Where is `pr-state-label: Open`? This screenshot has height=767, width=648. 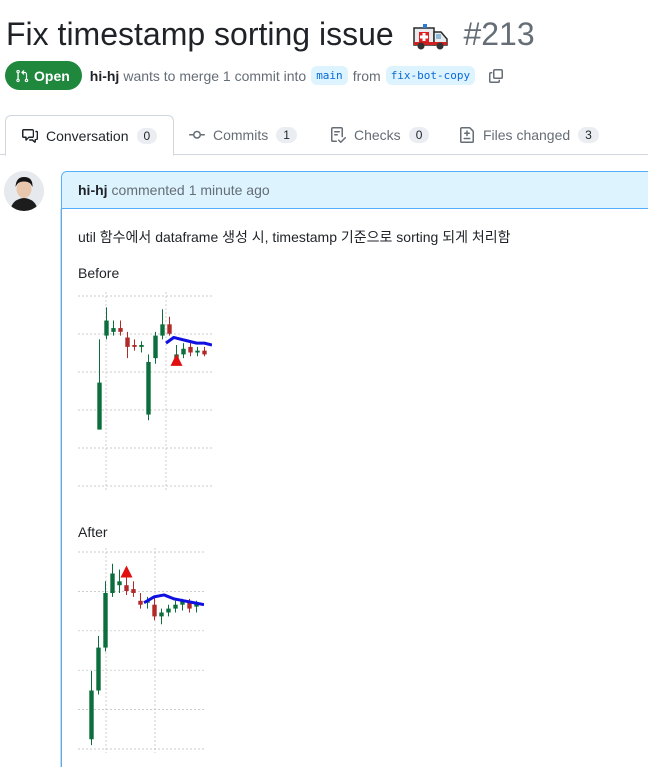
pr-state-label: Open is located at coordinates (52, 75).